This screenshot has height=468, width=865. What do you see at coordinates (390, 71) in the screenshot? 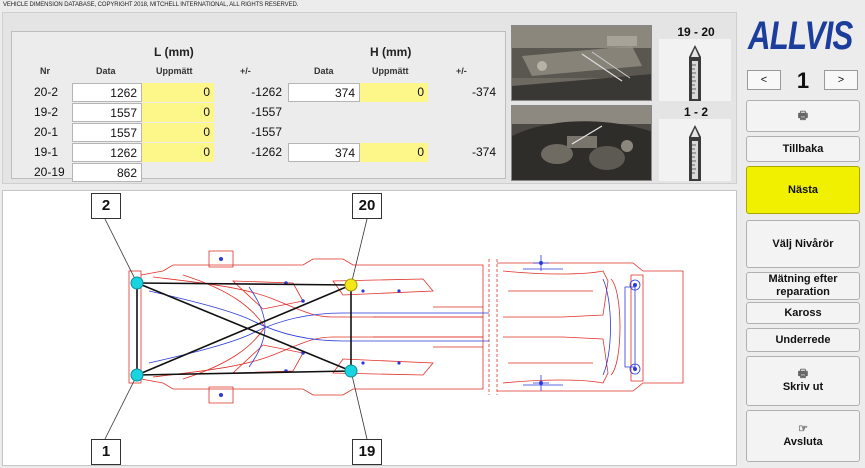
I see `col-header-h-uppmatt: Uppmätt` at bounding box center [390, 71].